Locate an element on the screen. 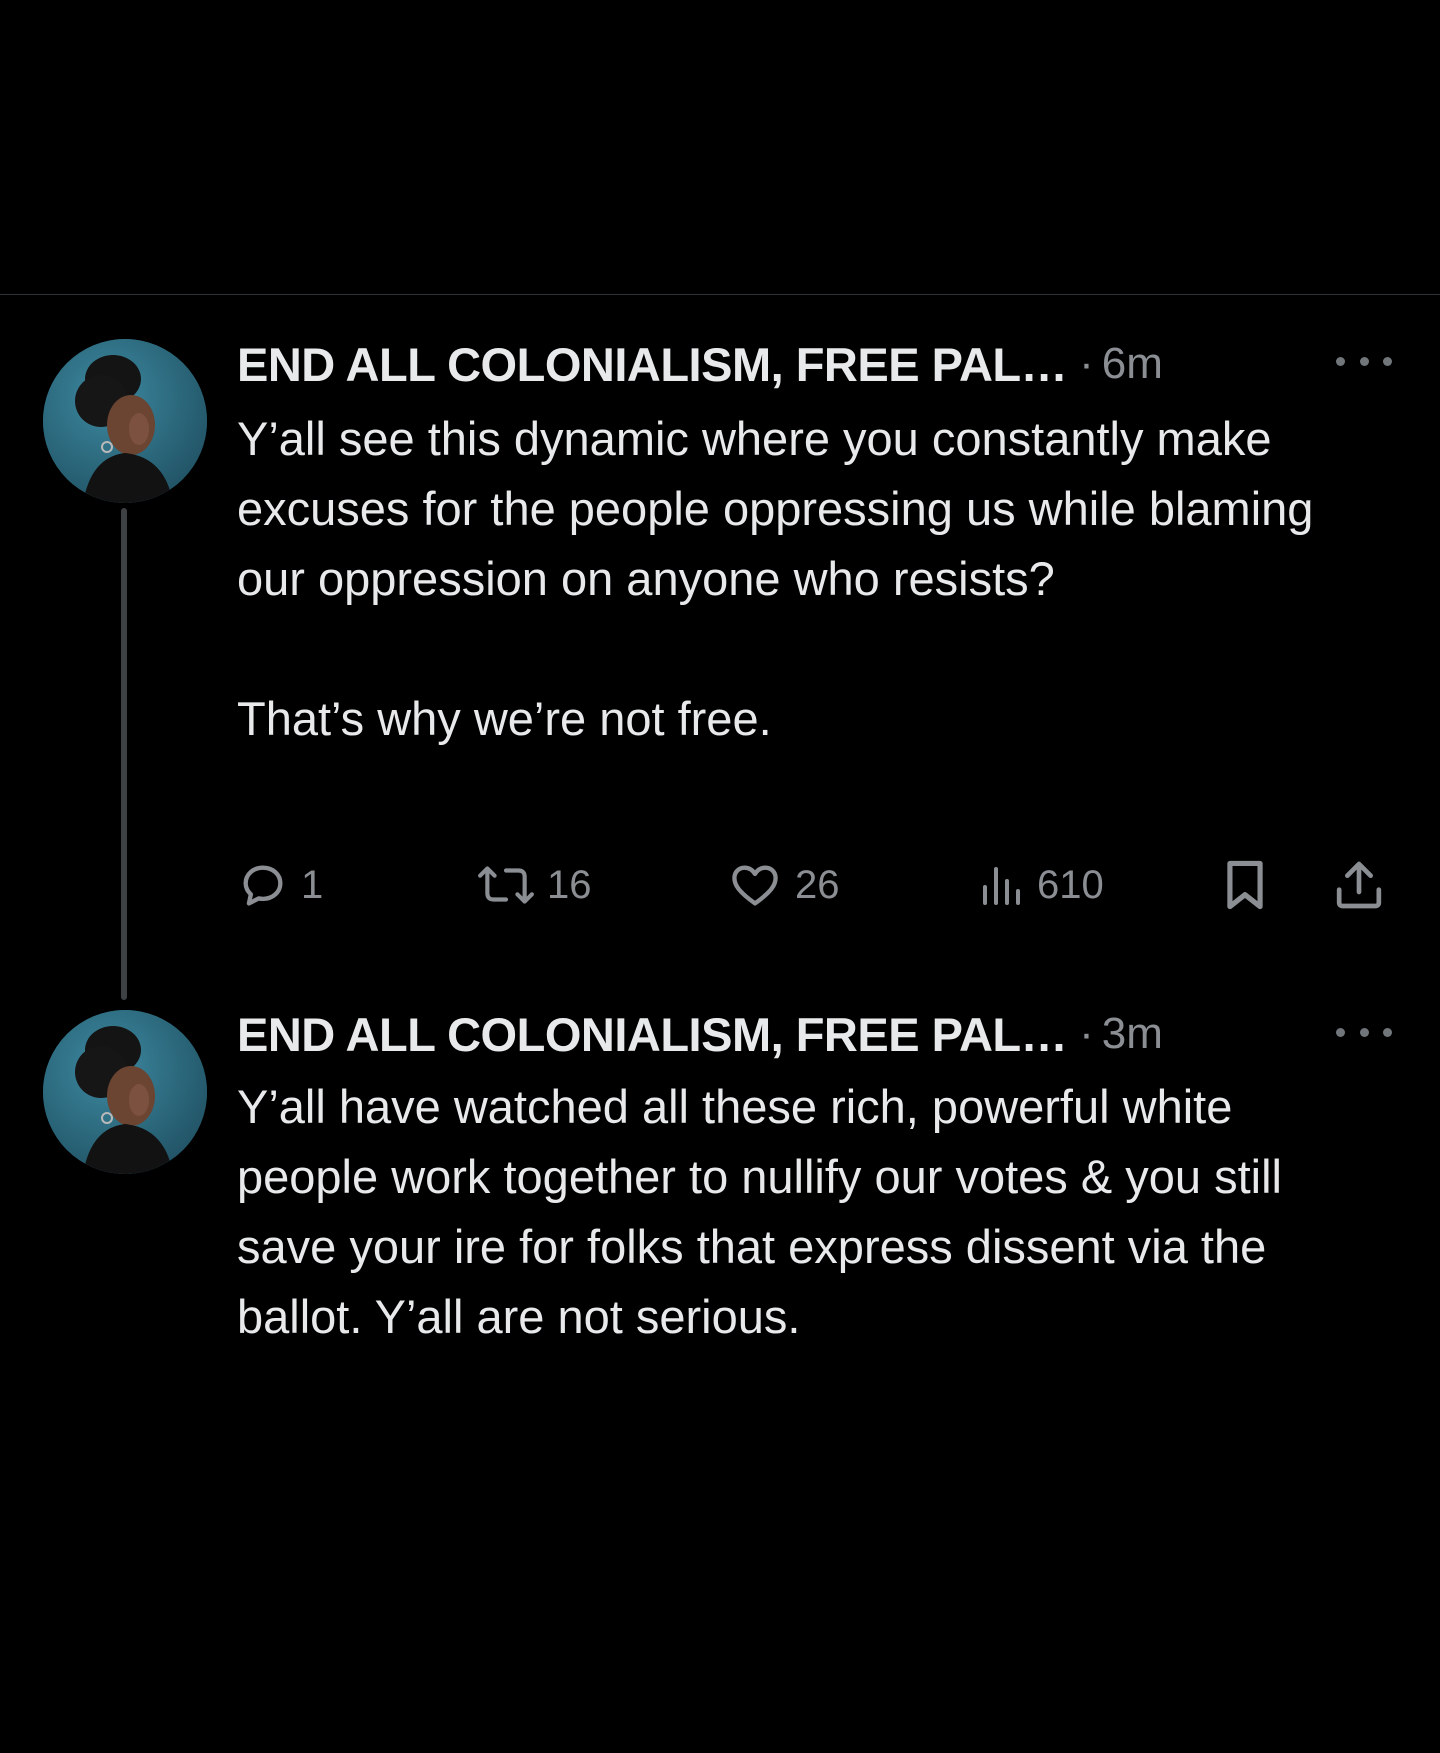 The width and height of the screenshot is (1440, 1753). repost-icon is located at coordinates (506, 885).